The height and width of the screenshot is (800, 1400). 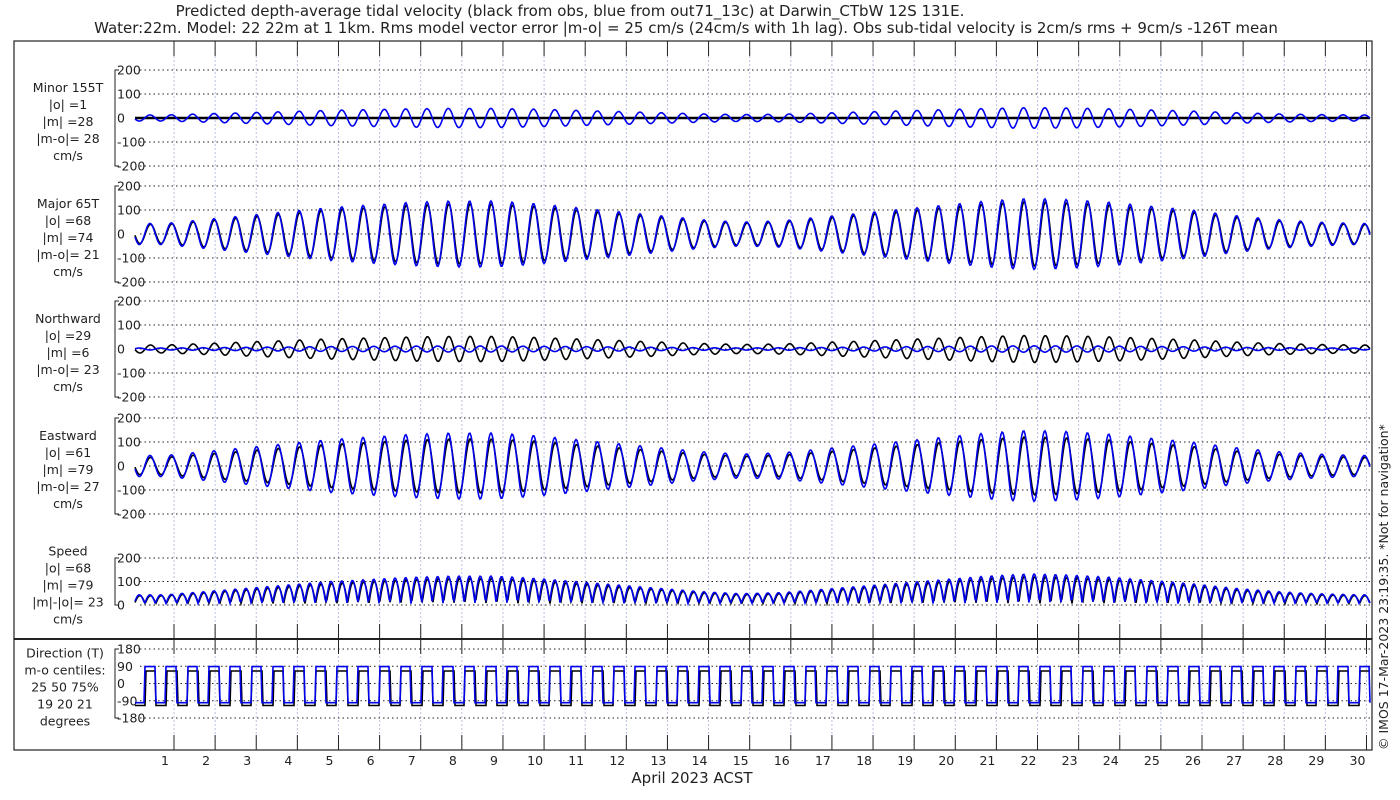 I want to click on x-tick-label: 2, so click(x=206, y=760).